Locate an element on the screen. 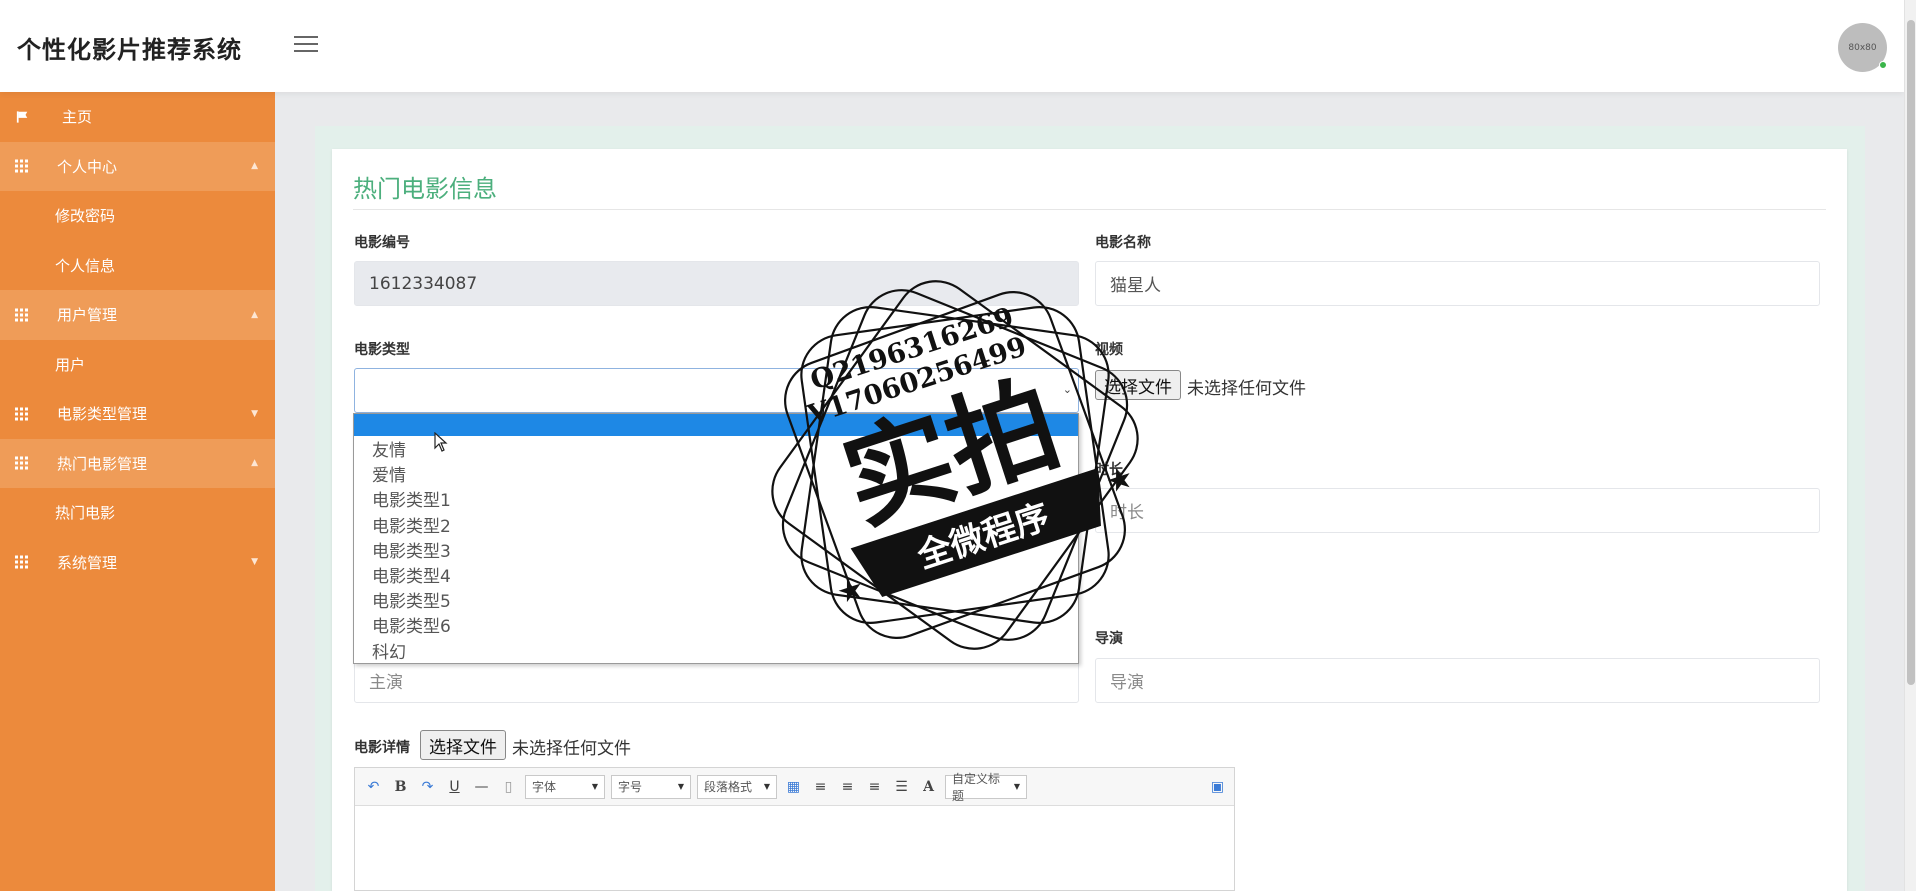  sidebar-group-user-management: 用户管理 ▲ is located at coordinates (137, 315).